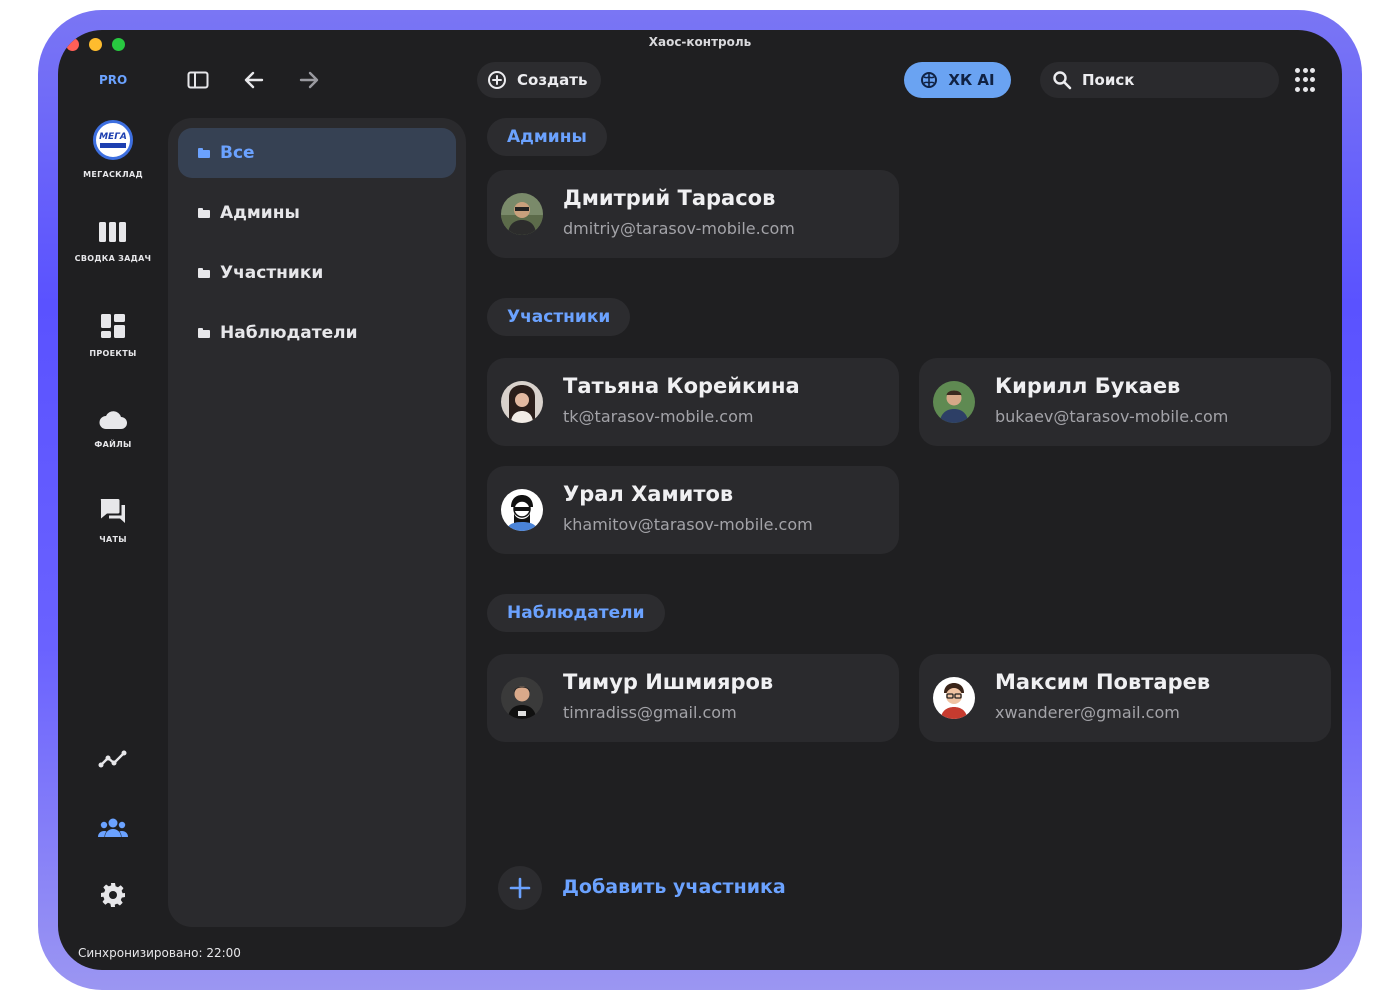 The height and width of the screenshot is (1000, 1400). I want to click on member-name: Урал Хамитов, so click(648, 494).